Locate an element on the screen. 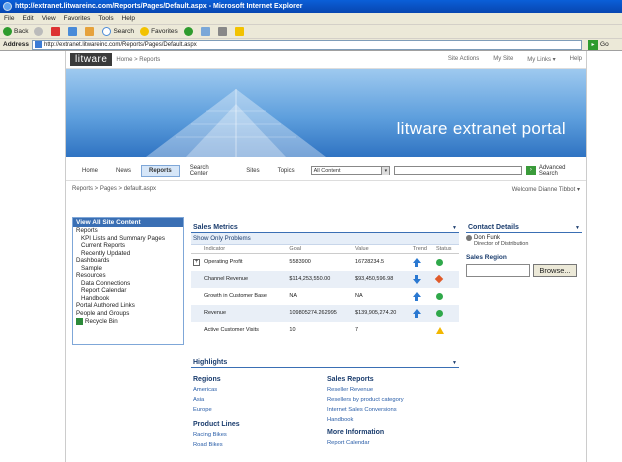 This screenshot has height=462, width=622. sales-region-input is located at coordinates (498, 270).